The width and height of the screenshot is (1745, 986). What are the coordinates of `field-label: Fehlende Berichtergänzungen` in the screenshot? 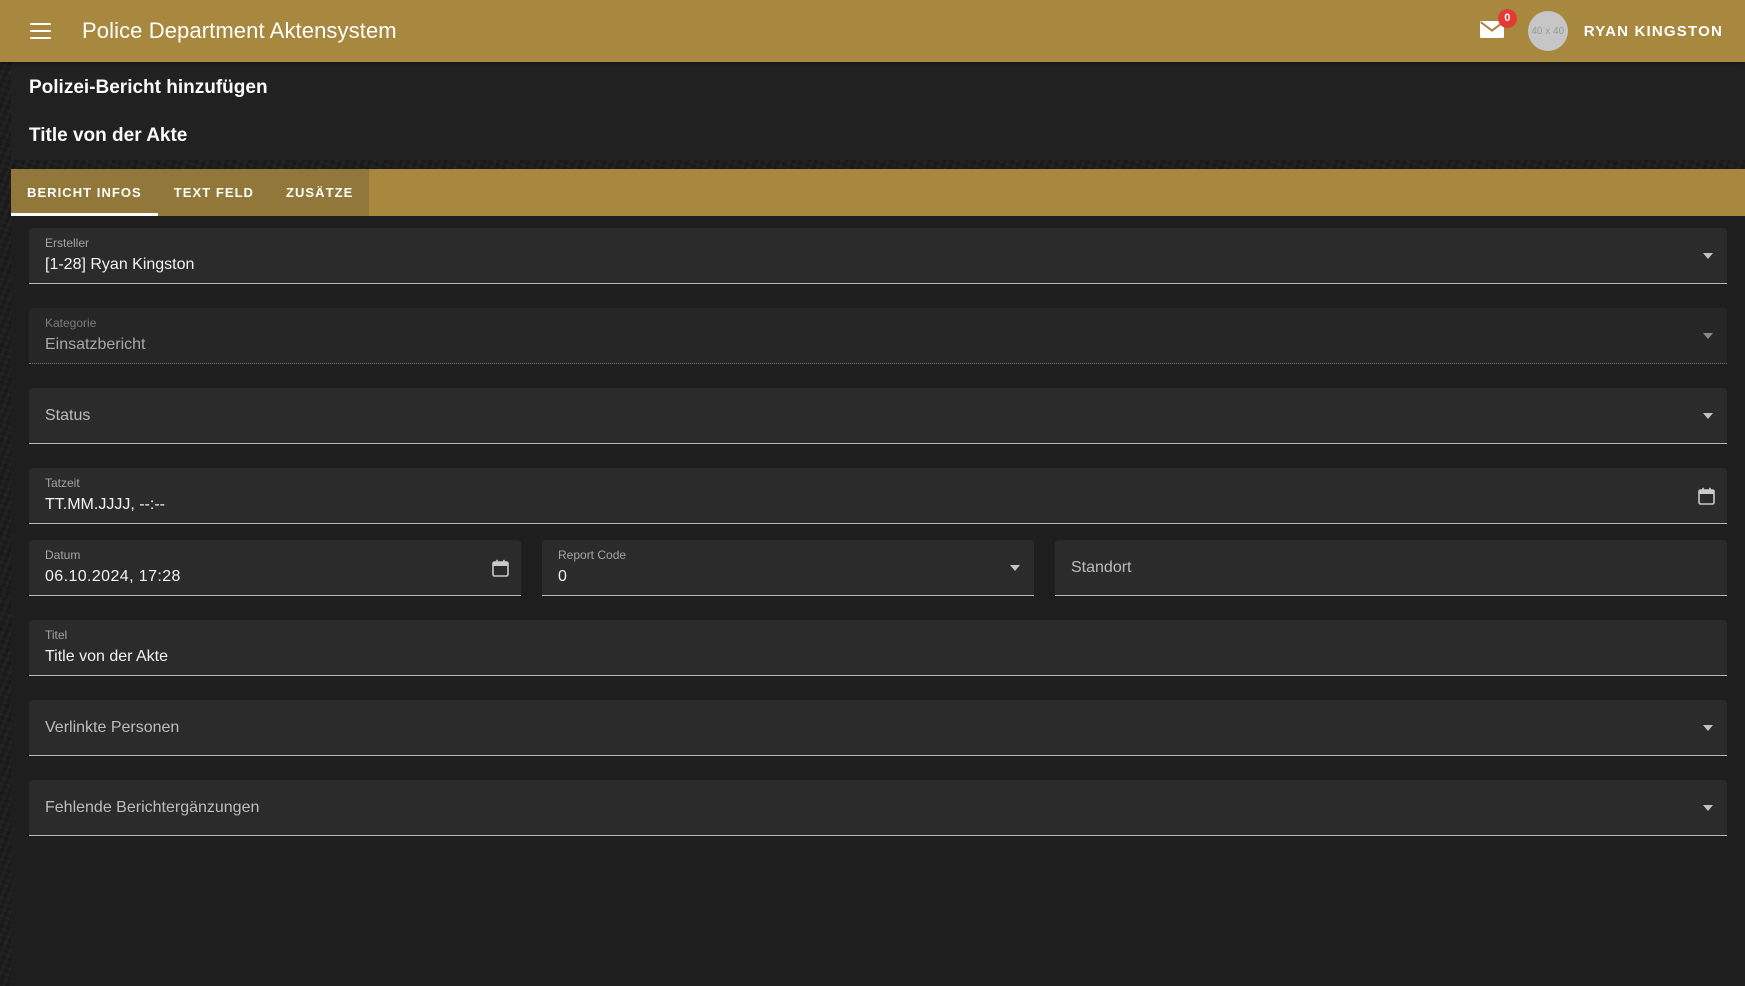 It's located at (152, 807).